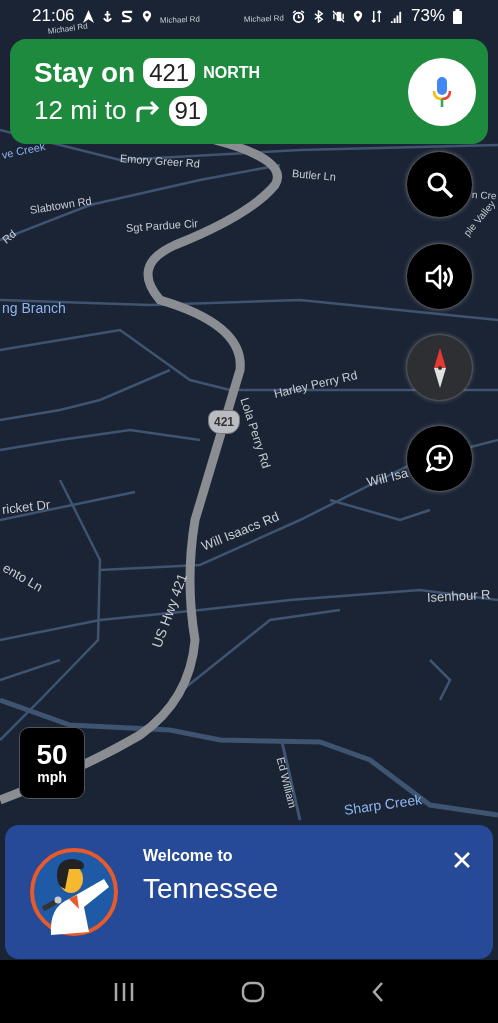 The width and height of the screenshot is (498, 1023). What do you see at coordinates (188, 856) in the screenshot?
I see `welcome-heading: Welcome to` at bounding box center [188, 856].